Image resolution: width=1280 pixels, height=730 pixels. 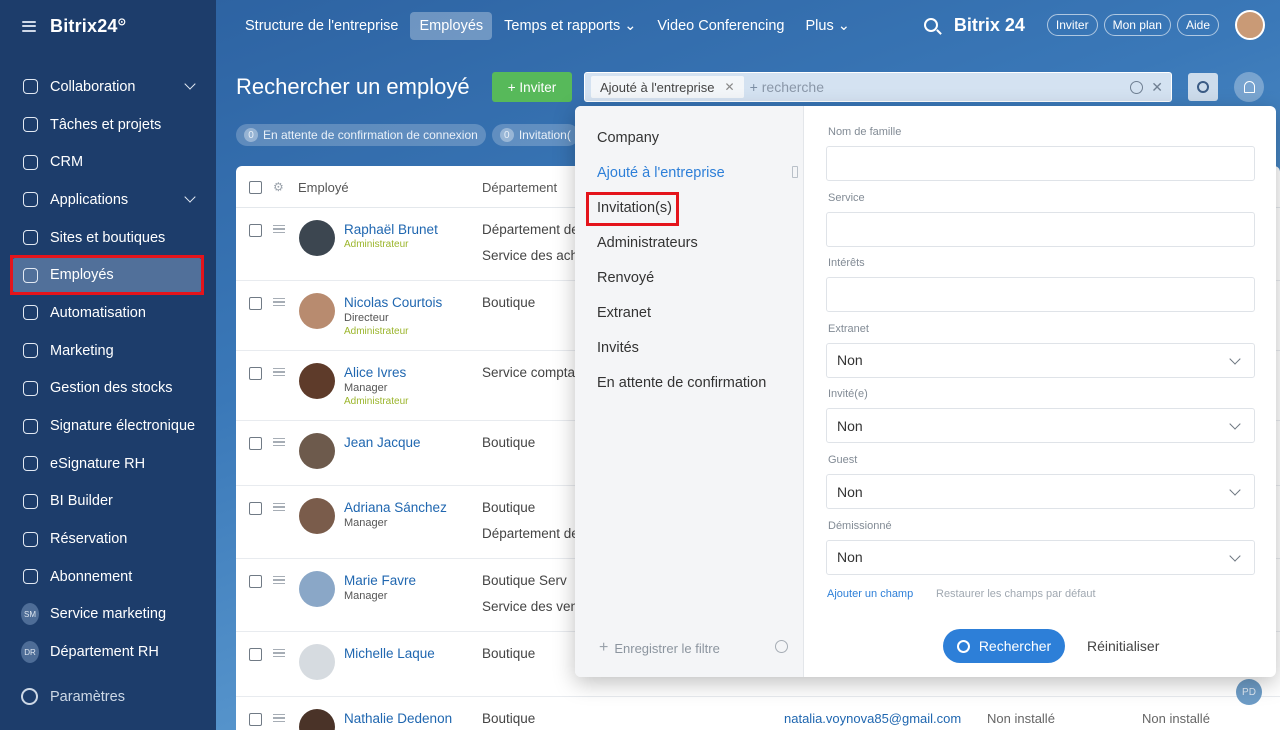 I want to click on counter-invitations: 0 Invitation(, so click(x=535, y=135).